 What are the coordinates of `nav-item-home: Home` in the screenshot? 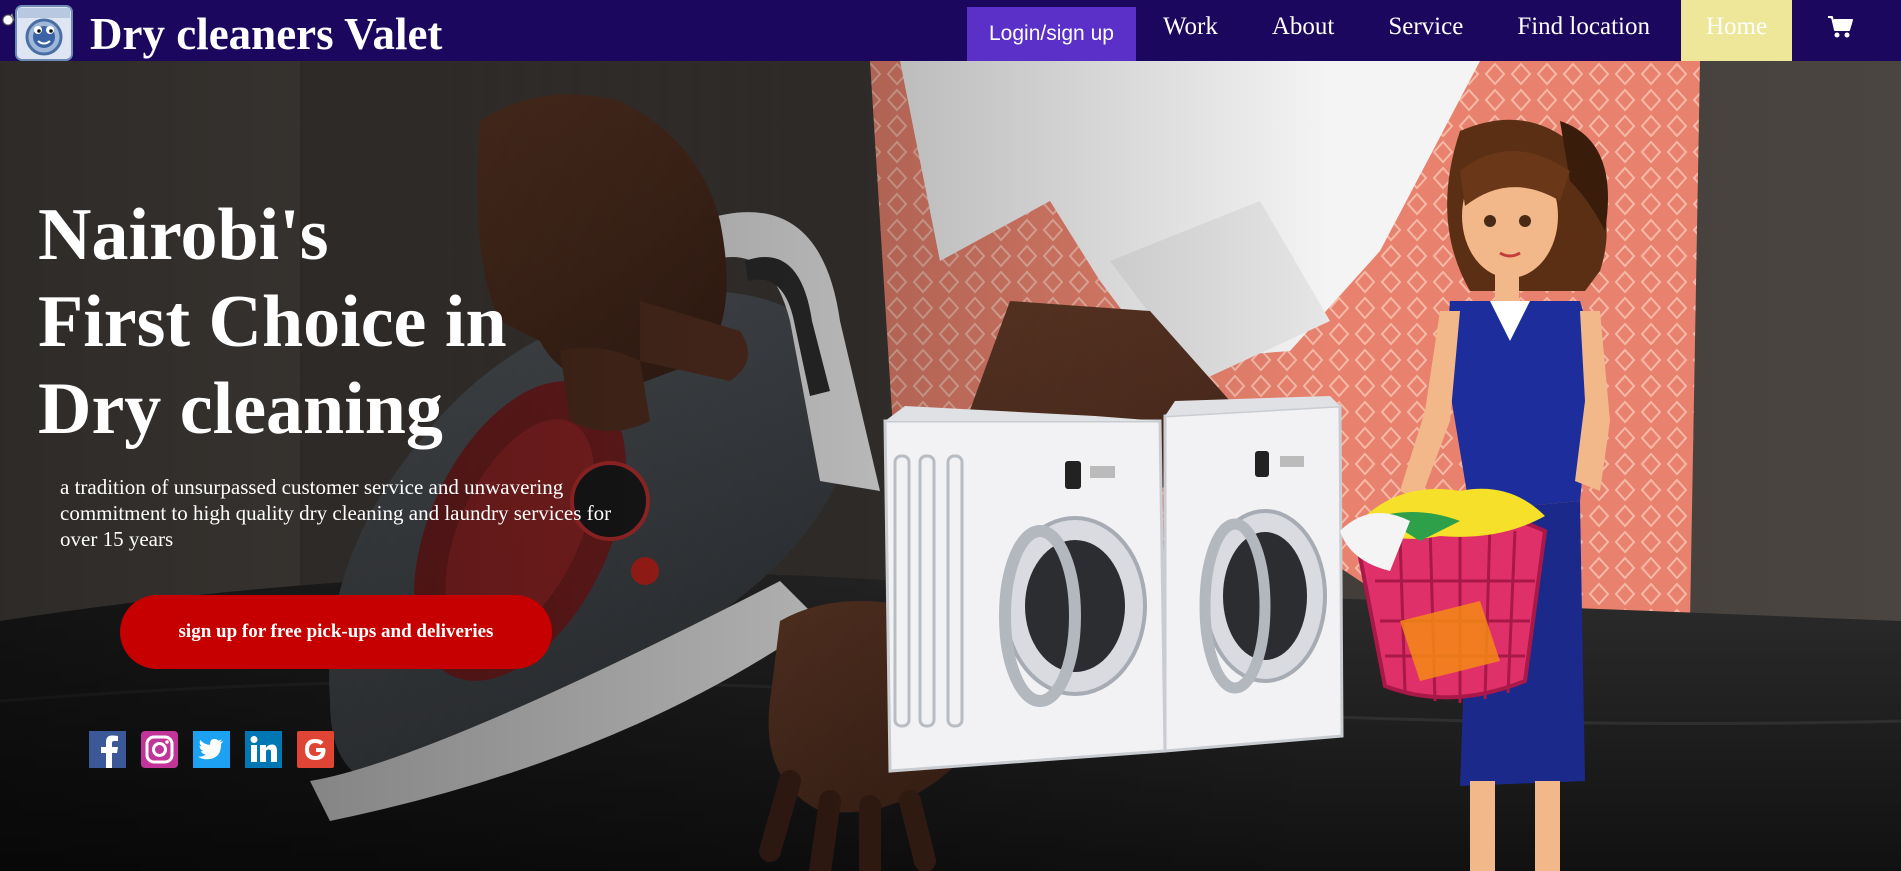 It's located at (1736, 30).